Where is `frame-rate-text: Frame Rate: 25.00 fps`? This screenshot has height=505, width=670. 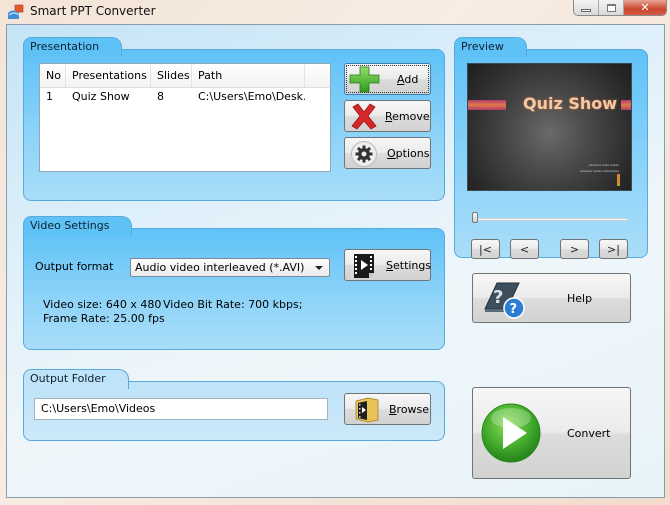 frame-rate-text: Frame Rate: 25.00 fps is located at coordinates (104, 318).